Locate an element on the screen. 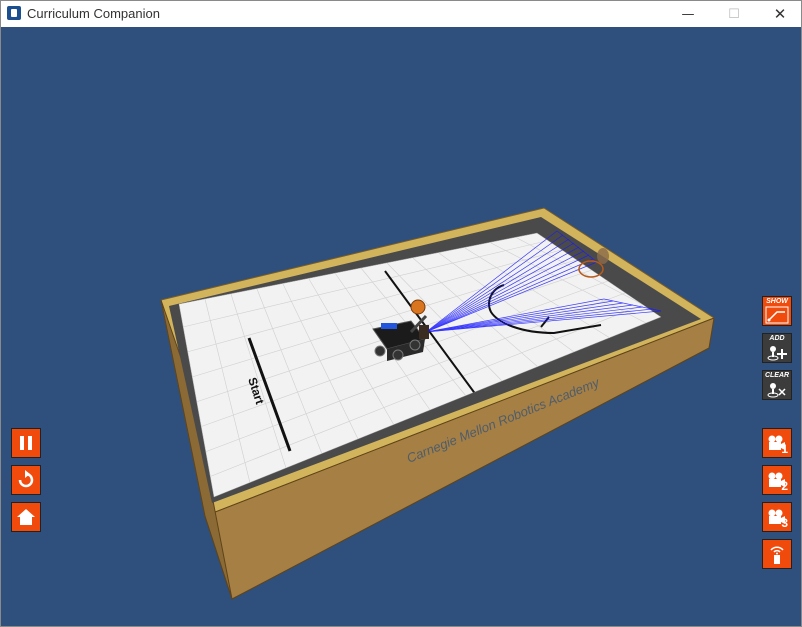  camera-2-button: 2 is located at coordinates (777, 480).